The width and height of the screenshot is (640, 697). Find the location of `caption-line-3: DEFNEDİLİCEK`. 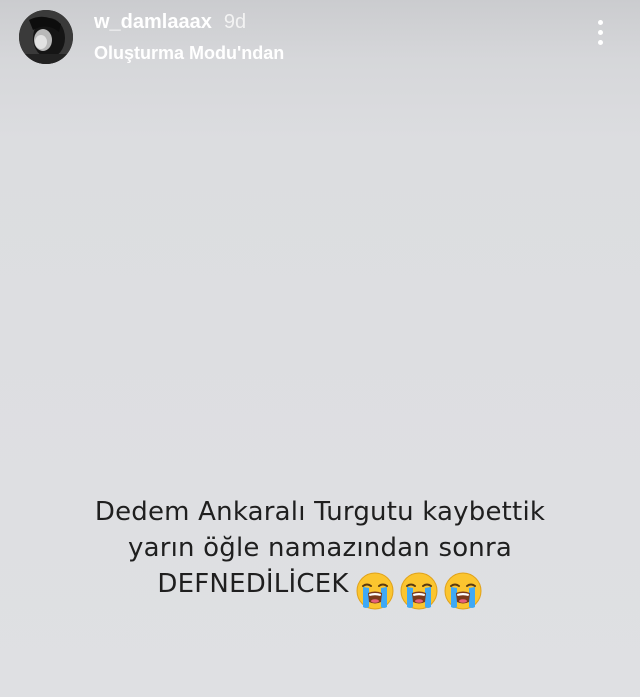

caption-line-3: DEFNEDİLİCEK is located at coordinates (320, 588).